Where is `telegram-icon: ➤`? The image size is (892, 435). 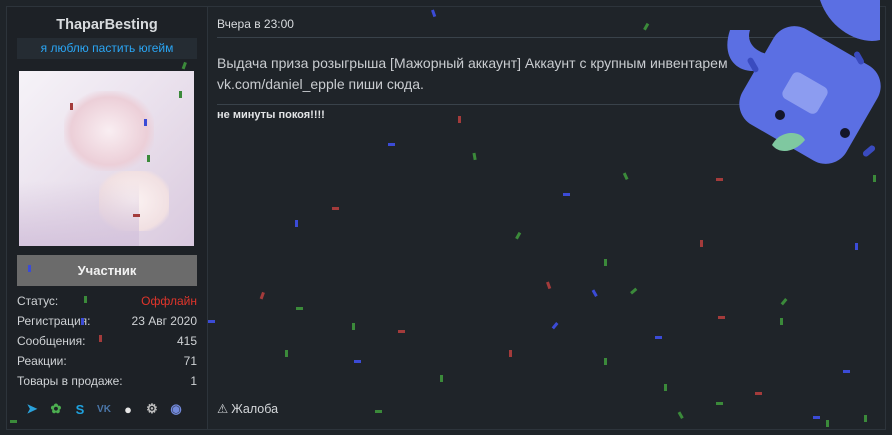
telegram-icon: ➤ is located at coordinates (32, 409).